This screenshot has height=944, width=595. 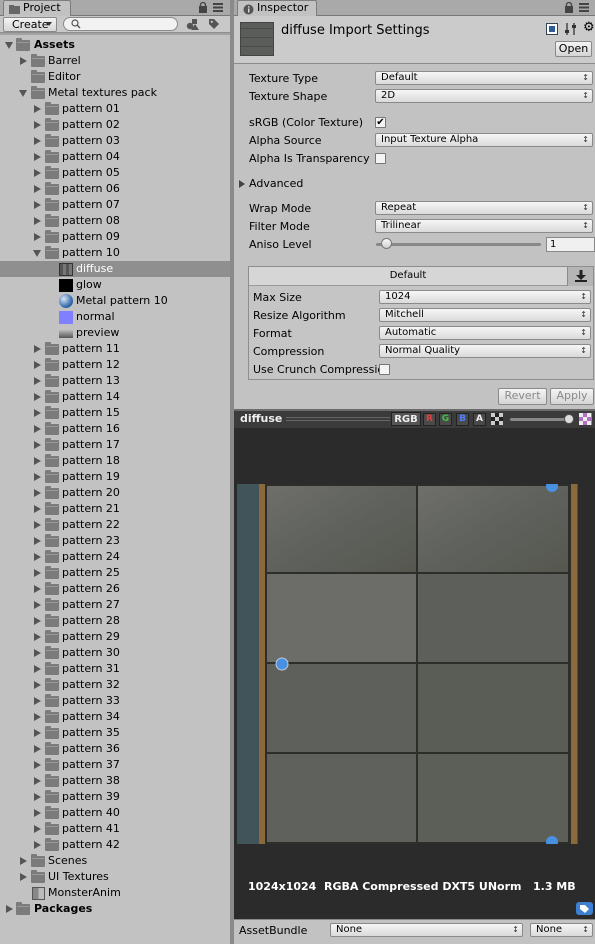 What do you see at coordinates (115, 397) in the screenshot?
I see `tree-item-pattern: pattern 14` at bounding box center [115, 397].